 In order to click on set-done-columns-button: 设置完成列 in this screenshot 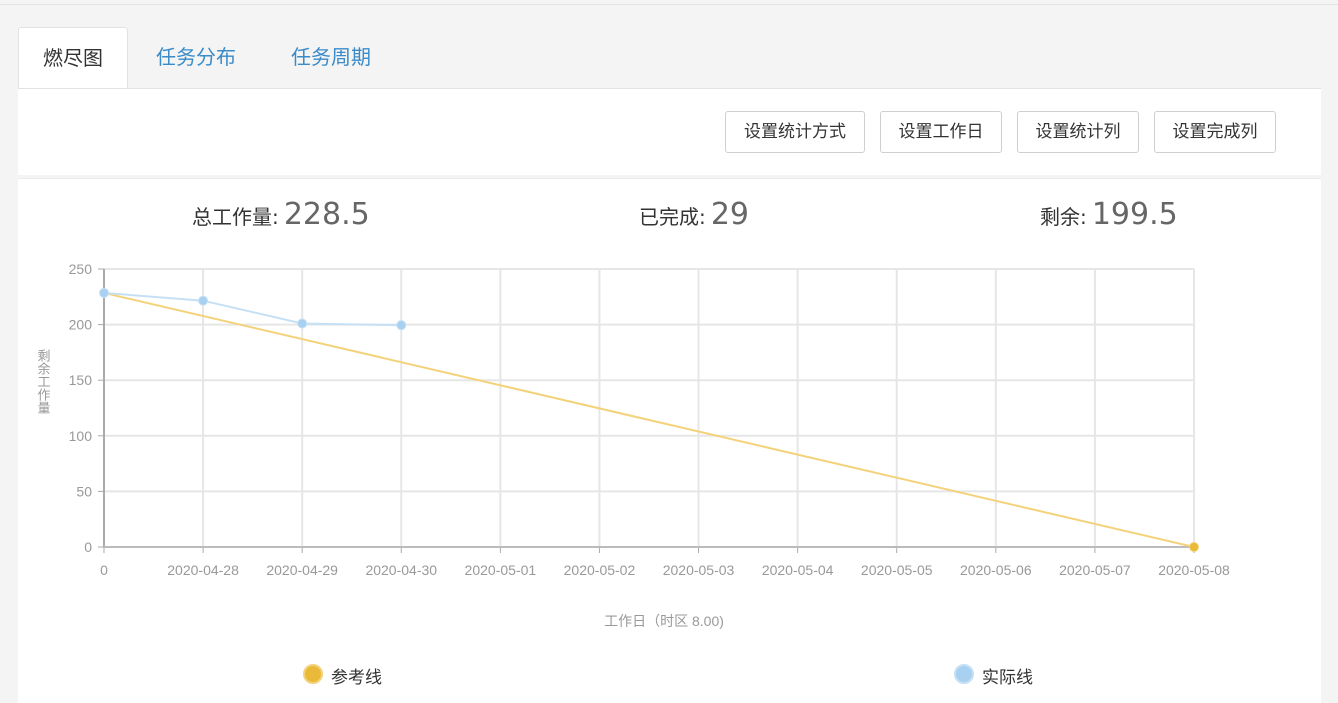, I will do `click(1215, 132)`.